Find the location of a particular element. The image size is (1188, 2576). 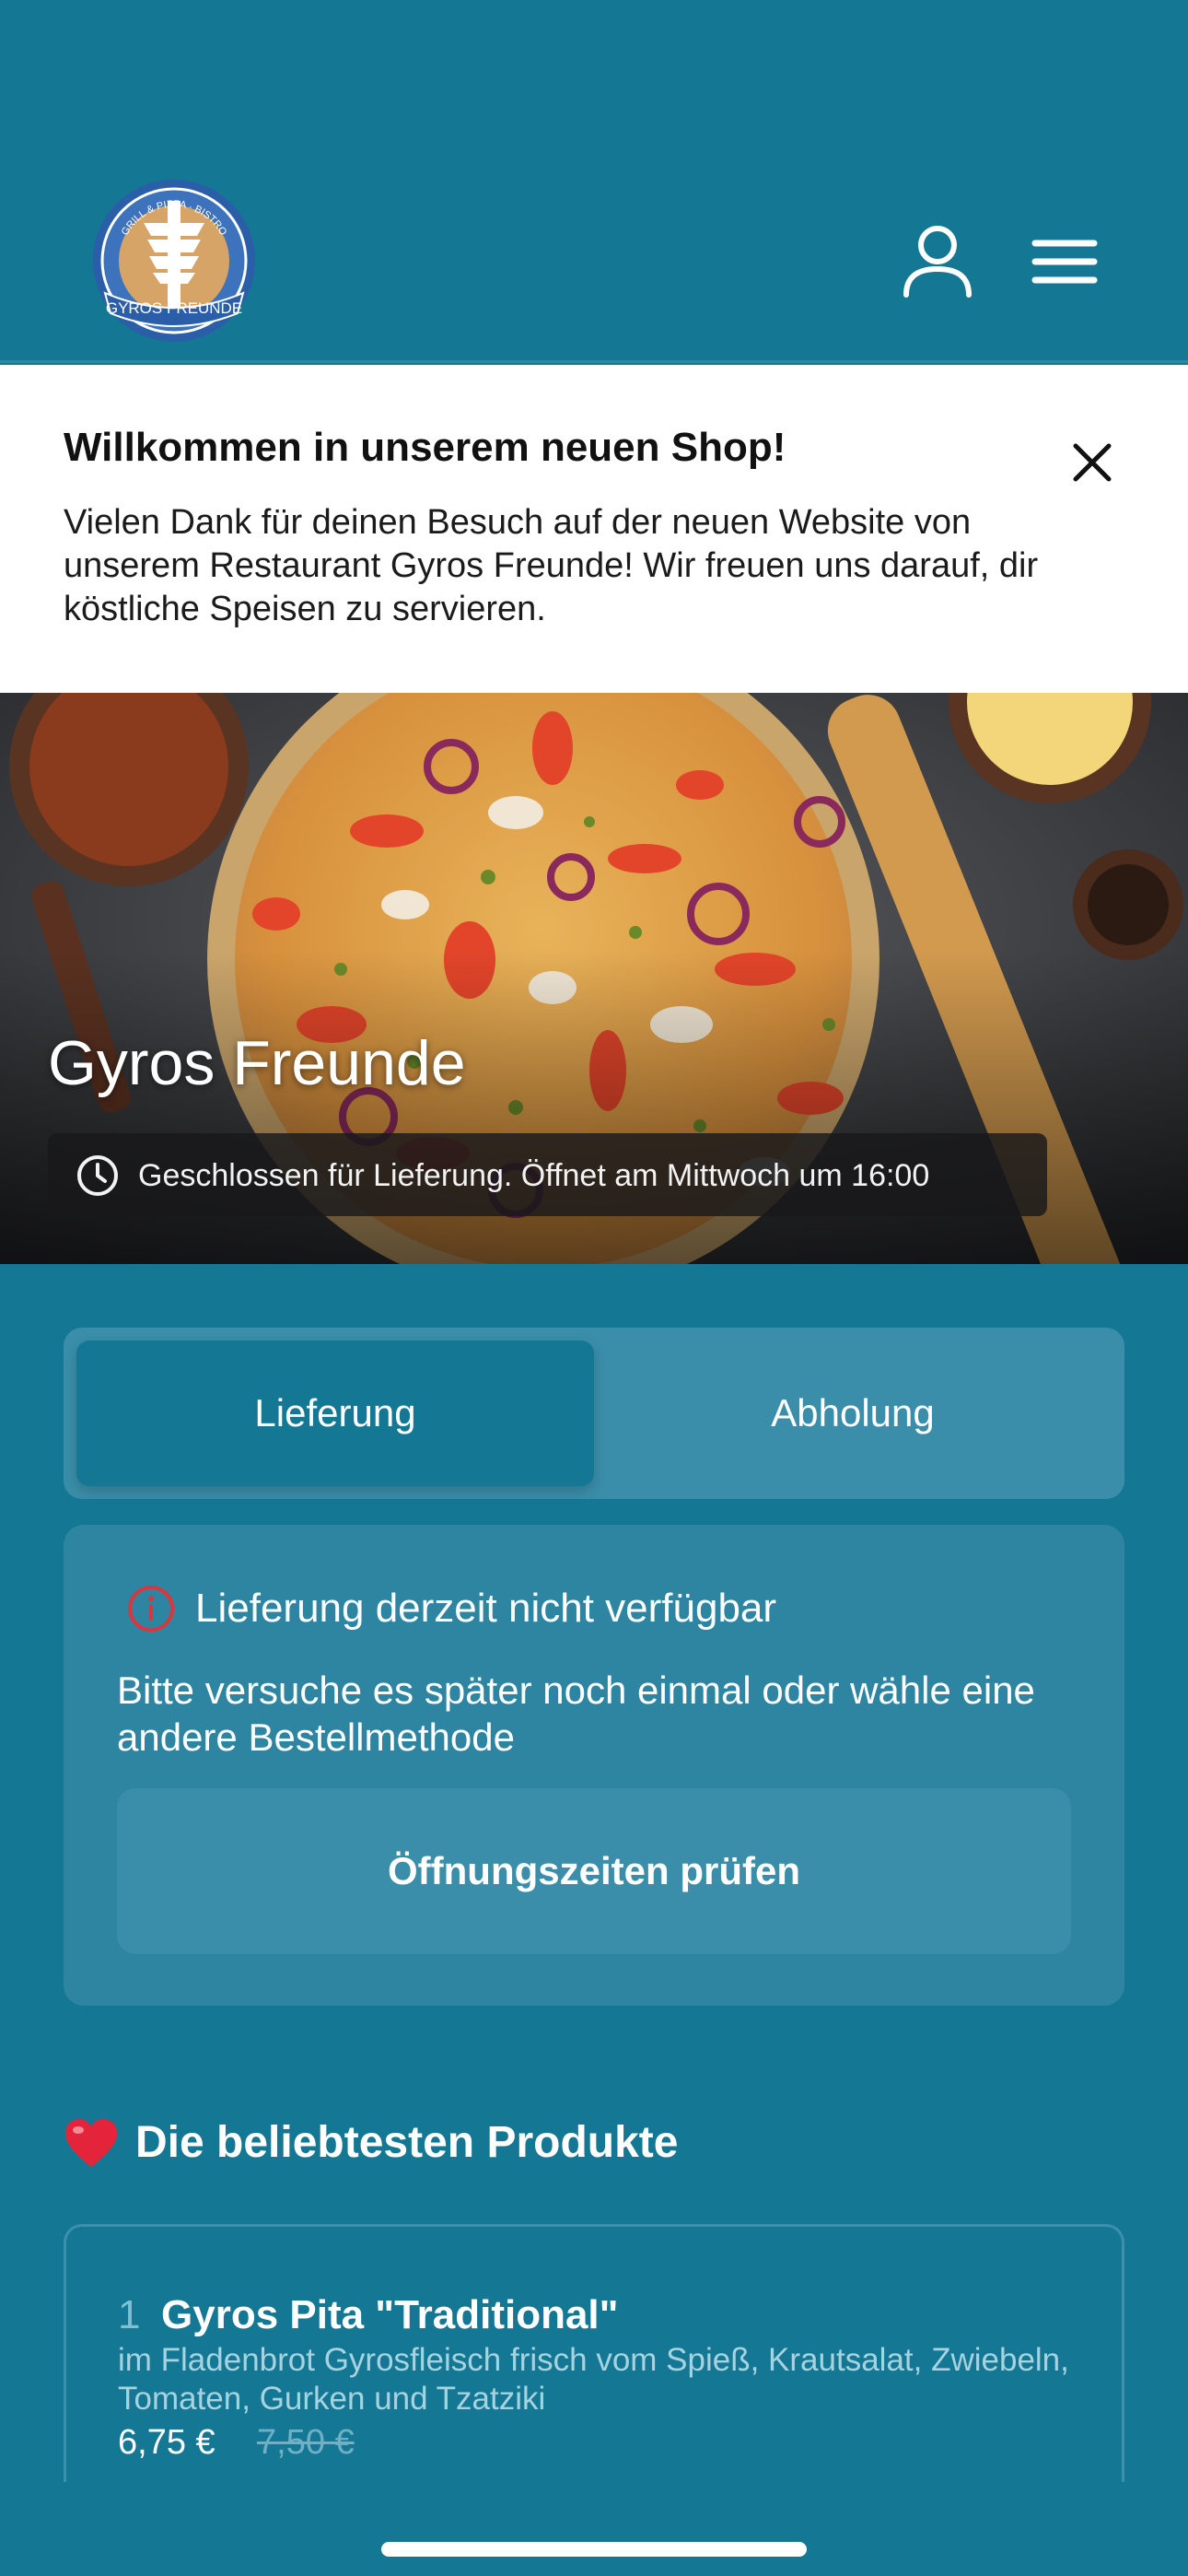

popular-title-text: Die beliebtesten Produkte is located at coordinates (407, 2142).